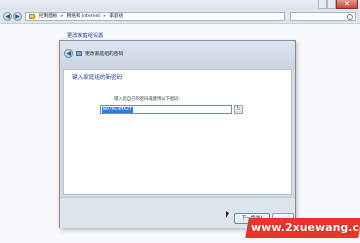 This screenshot has width=360, height=243. What do you see at coordinates (322, 4) in the screenshot?
I see `minimize-button` at bounding box center [322, 4].